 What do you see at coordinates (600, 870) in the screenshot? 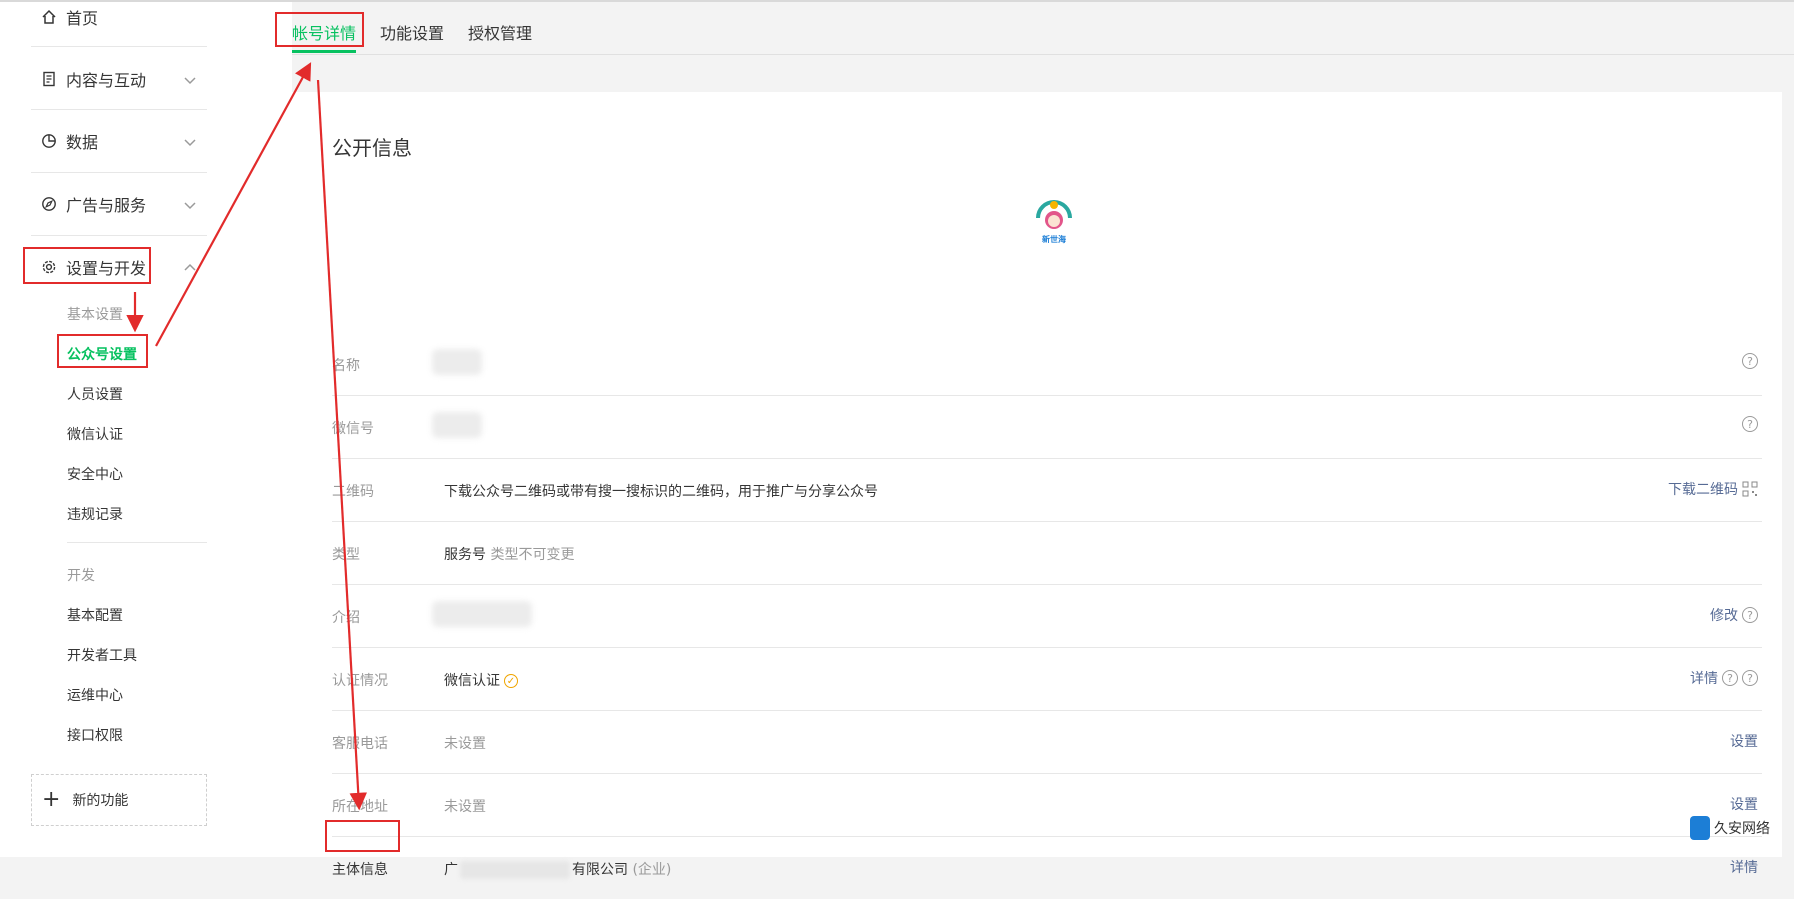
I see `entity-suffix: 有限公司` at bounding box center [600, 870].